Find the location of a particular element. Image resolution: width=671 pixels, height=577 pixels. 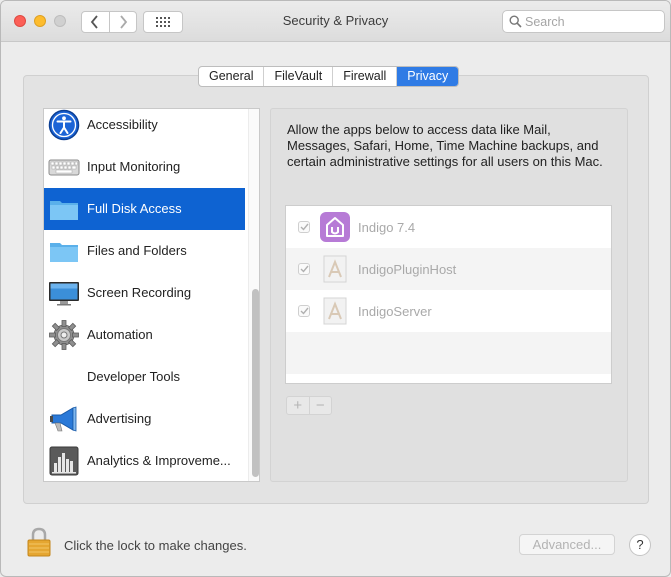

search-input is located at coordinates (592, 21).